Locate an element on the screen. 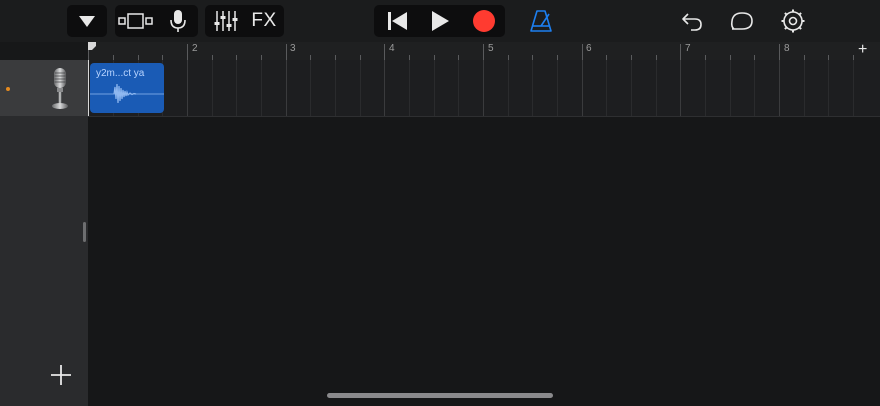 The height and width of the screenshot is (406, 880). settings-button is located at coordinates (793, 21).